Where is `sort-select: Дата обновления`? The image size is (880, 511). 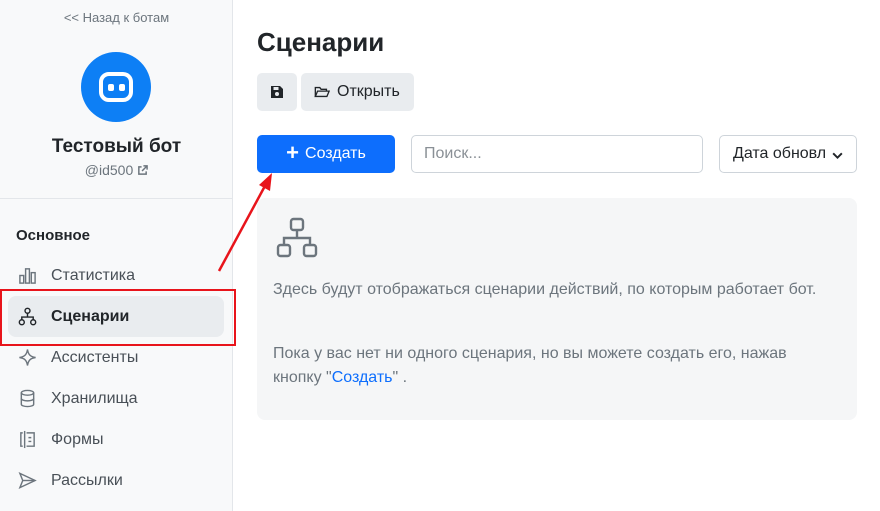
sort-select: Дата обновления is located at coordinates (788, 154).